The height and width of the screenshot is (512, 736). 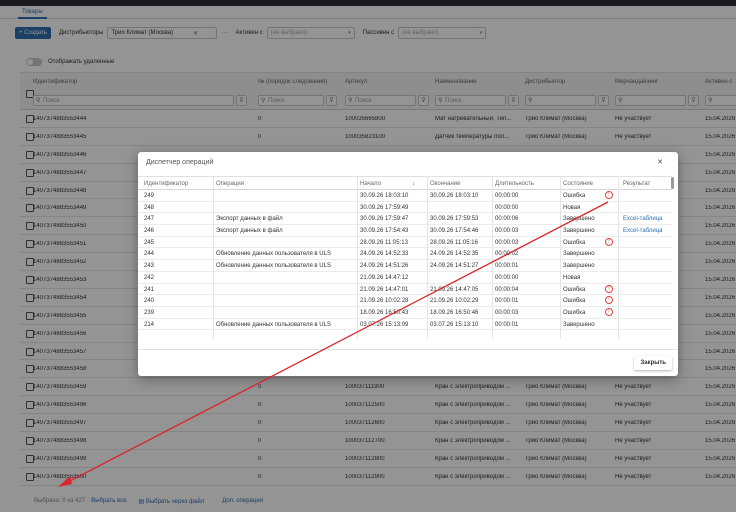 I want to click on close-icon: ✕, so click(x=660, y=162).